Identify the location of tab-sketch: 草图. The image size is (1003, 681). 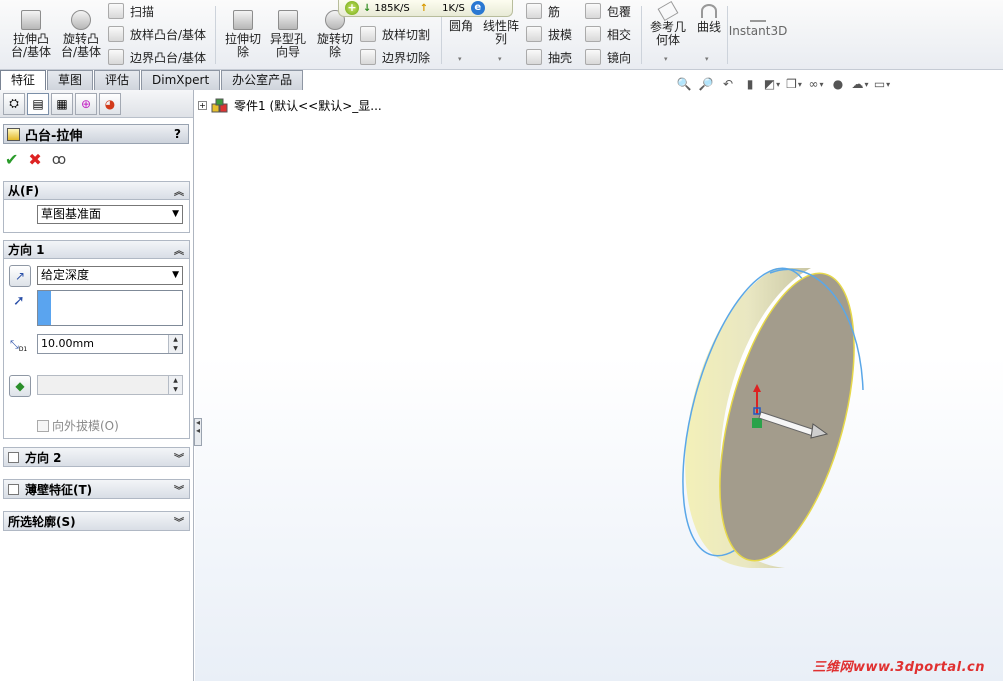
(70, 80).